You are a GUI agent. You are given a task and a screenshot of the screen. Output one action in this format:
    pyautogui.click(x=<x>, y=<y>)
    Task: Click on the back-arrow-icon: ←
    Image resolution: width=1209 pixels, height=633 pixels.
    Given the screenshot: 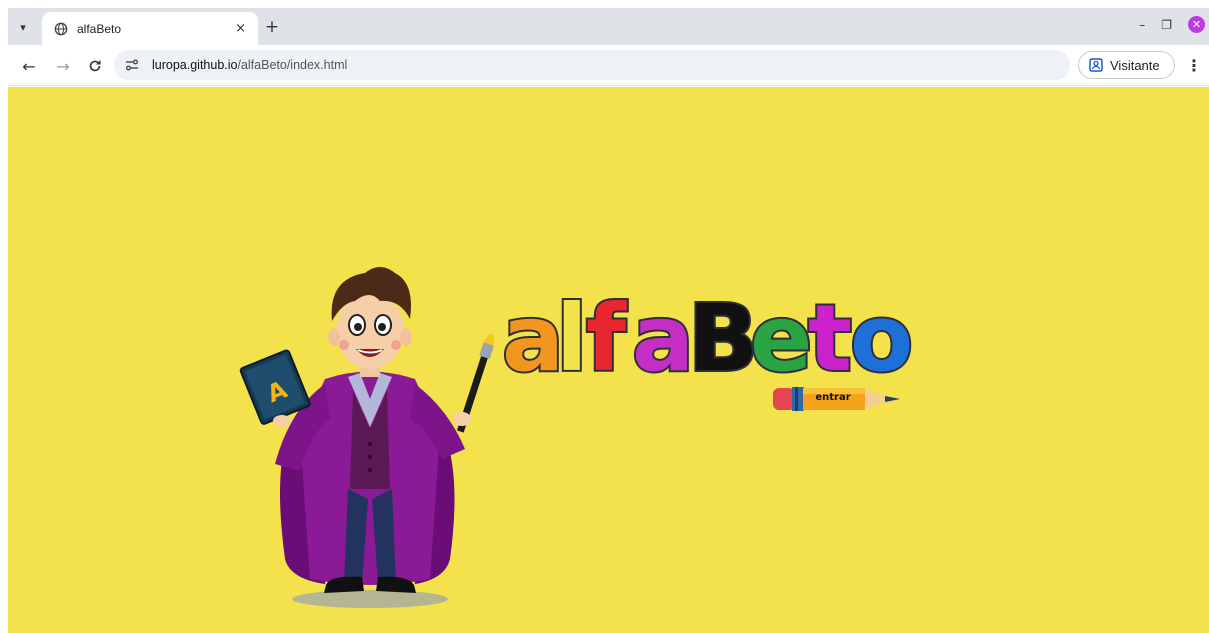 What is the action you would take?
    pyautogui.click(x=29, y=66)
    